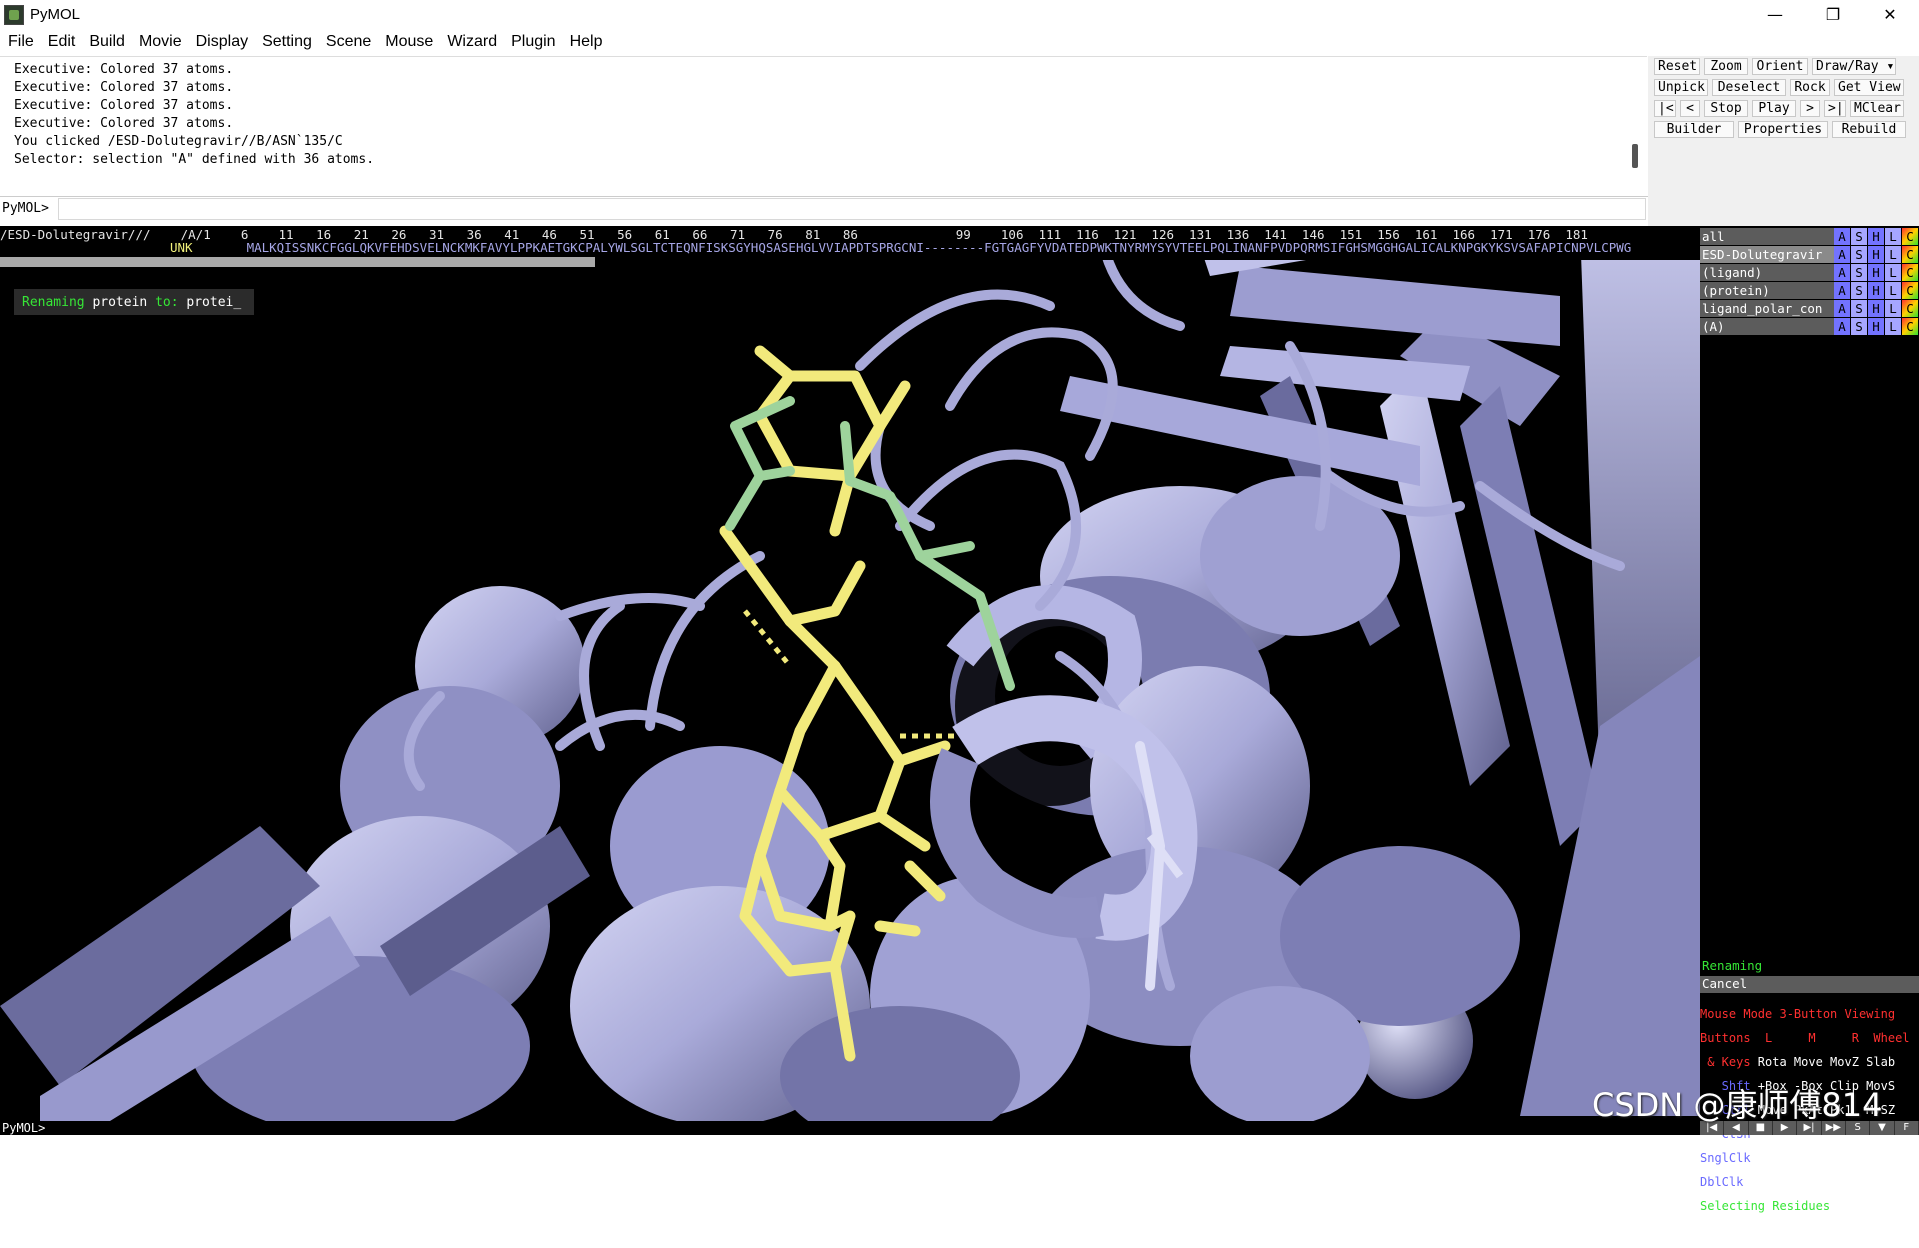  Describe the element at coordinates (348, 42) in the screenshot. I see `menu-scene: Scene` at that location.